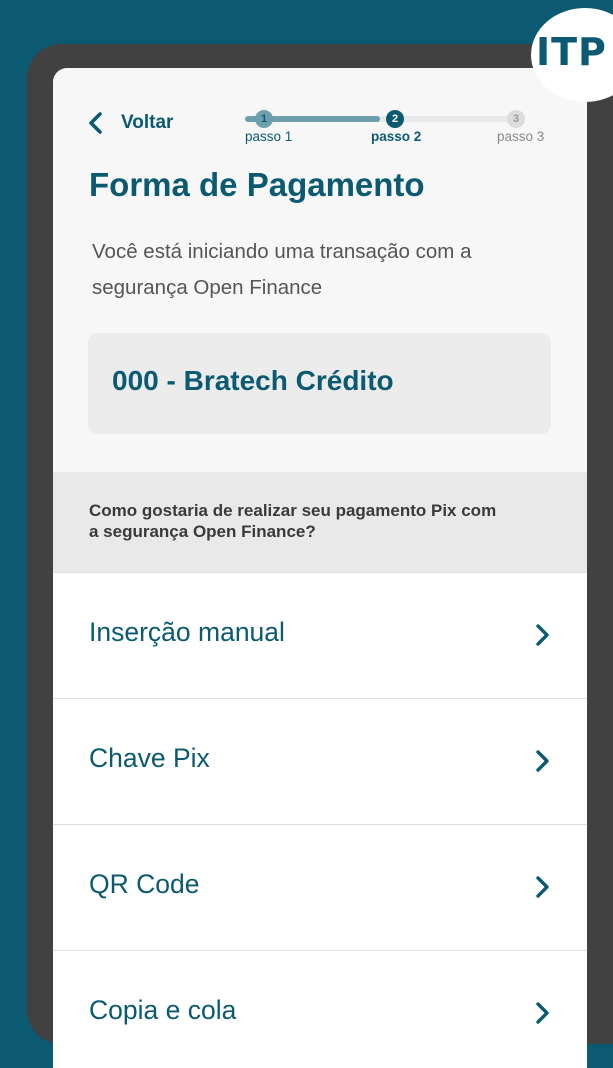  I want to click on option-copia-e-cola: Copia e cola, so click(320, 1009).